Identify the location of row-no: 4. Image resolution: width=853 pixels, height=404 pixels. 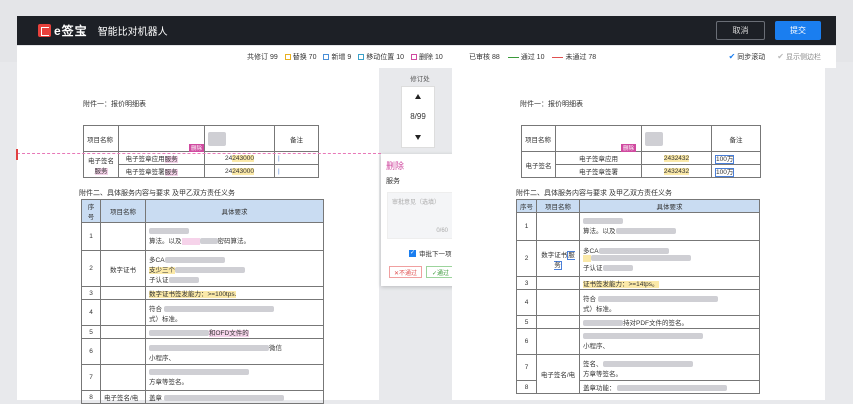
(526, 302).